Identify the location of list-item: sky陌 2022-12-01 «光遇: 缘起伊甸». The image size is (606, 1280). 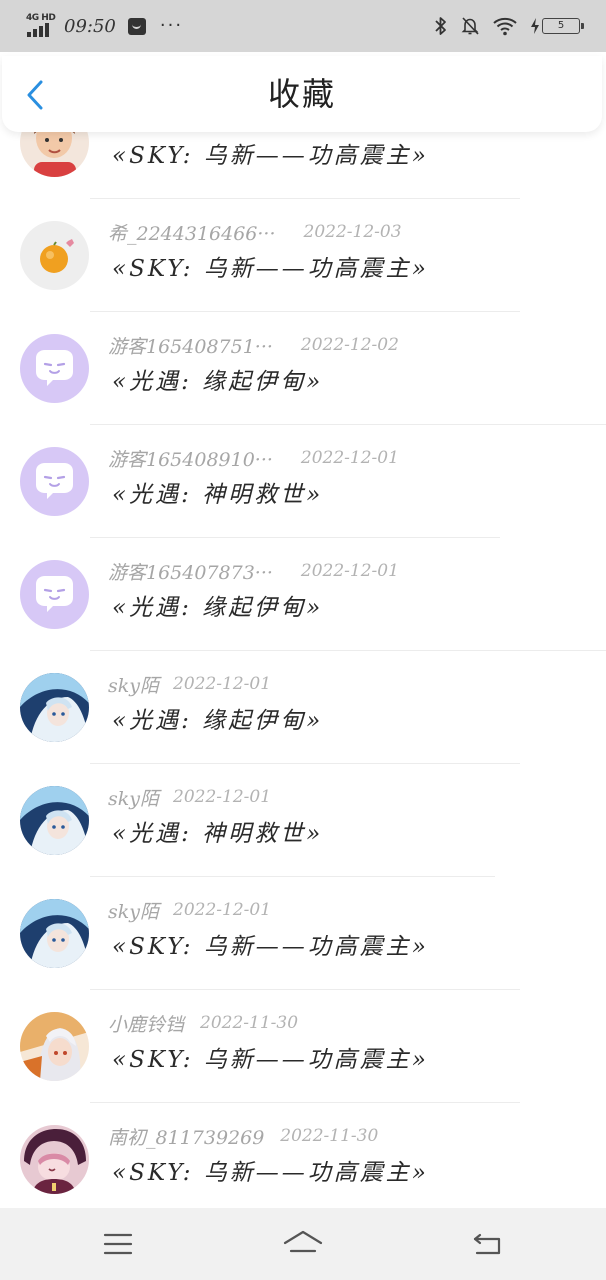
(303, 707).